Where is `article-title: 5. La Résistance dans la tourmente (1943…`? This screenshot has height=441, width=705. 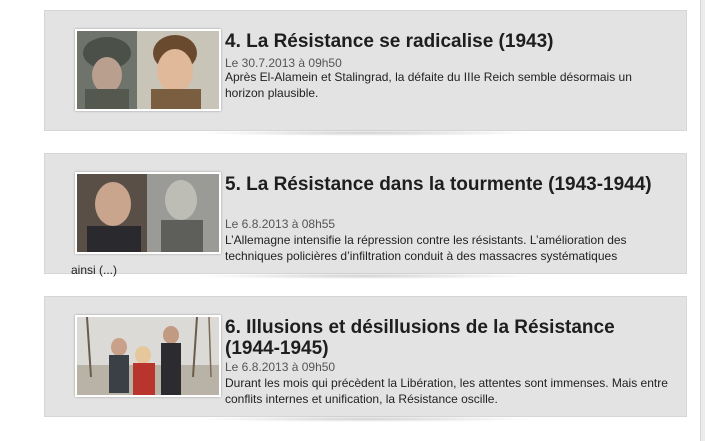 article-title: 5. La Résistance dans la tourmente (1943… is located at coordinates (445, 184).